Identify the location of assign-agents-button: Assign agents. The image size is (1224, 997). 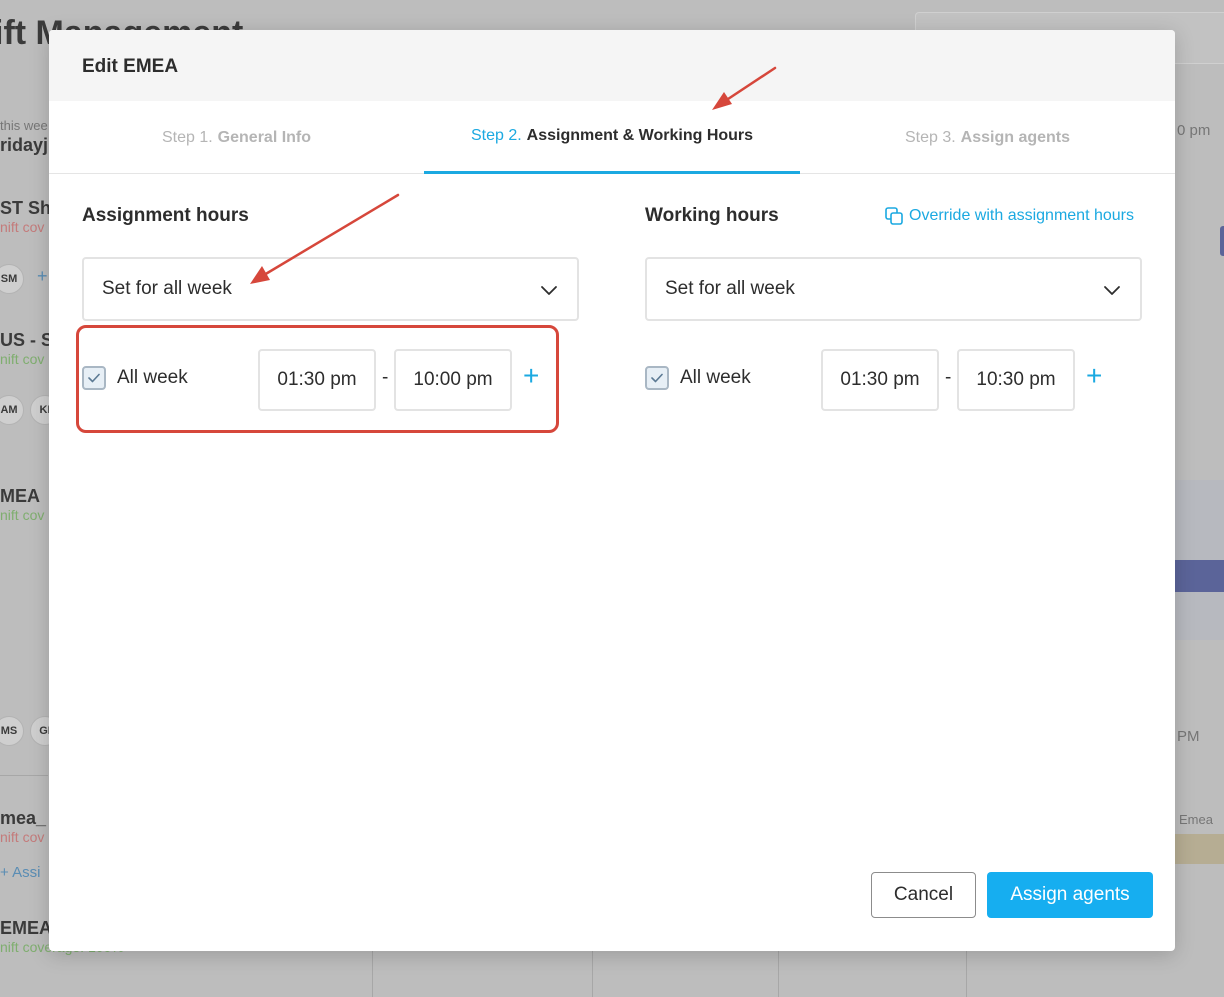
(1070, 895).